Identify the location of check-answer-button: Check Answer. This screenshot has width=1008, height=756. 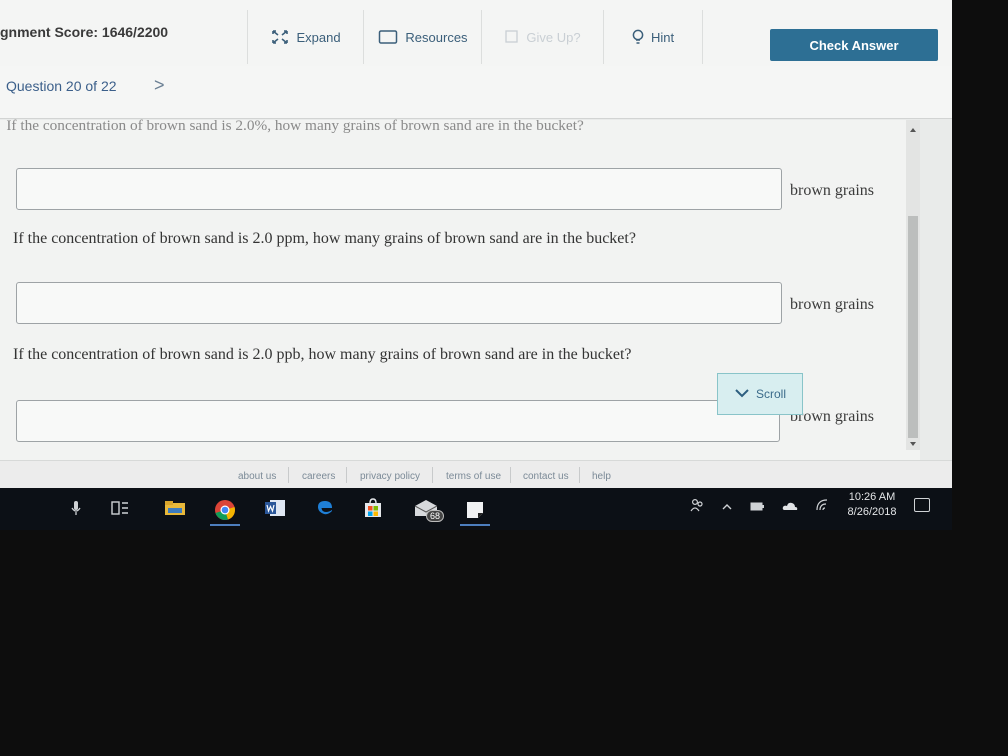
(854, 45).